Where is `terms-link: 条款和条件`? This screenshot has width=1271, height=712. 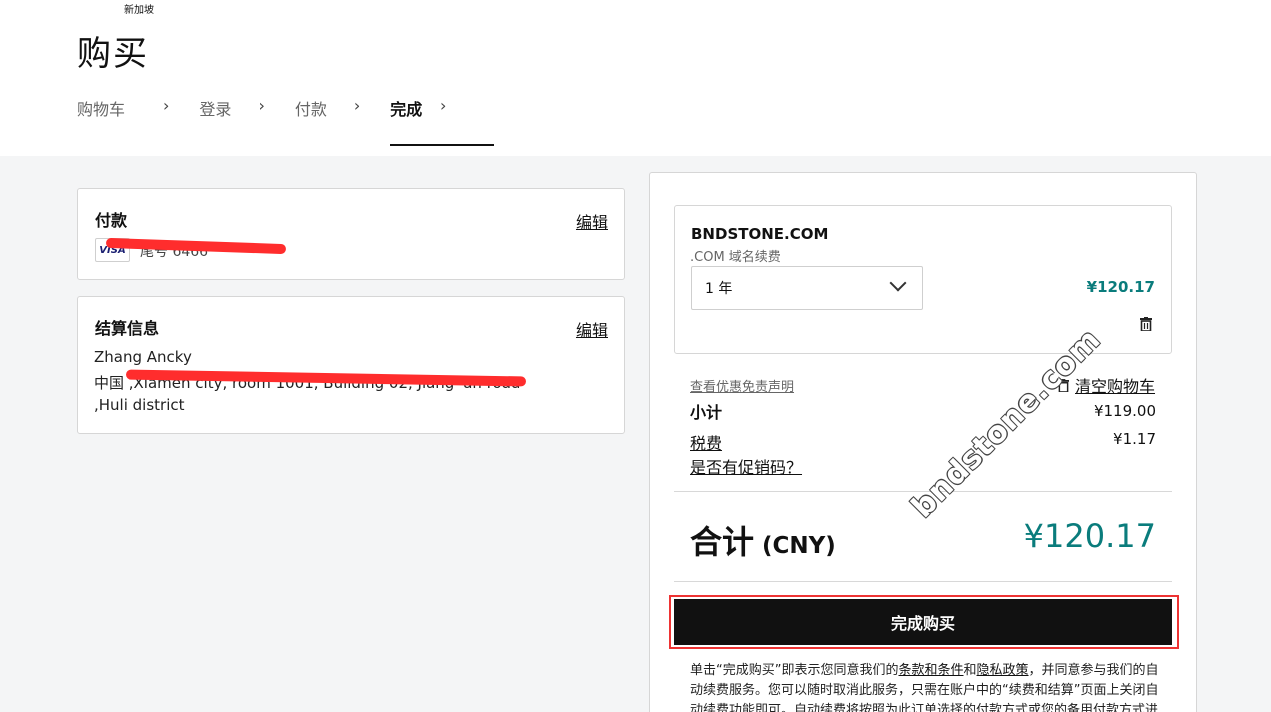
terms-link: 条款和条件 is located at coordinates (930, 670).